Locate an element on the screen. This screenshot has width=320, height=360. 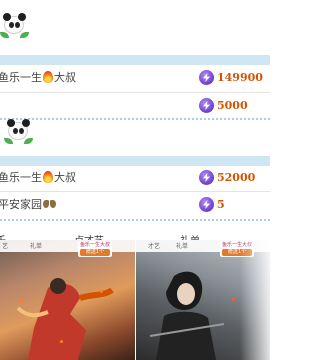
stream-thumbnail-right: 才艺 礼单 鱼乐一生大叔 赠送1个 is located at coordinates (203, 300).